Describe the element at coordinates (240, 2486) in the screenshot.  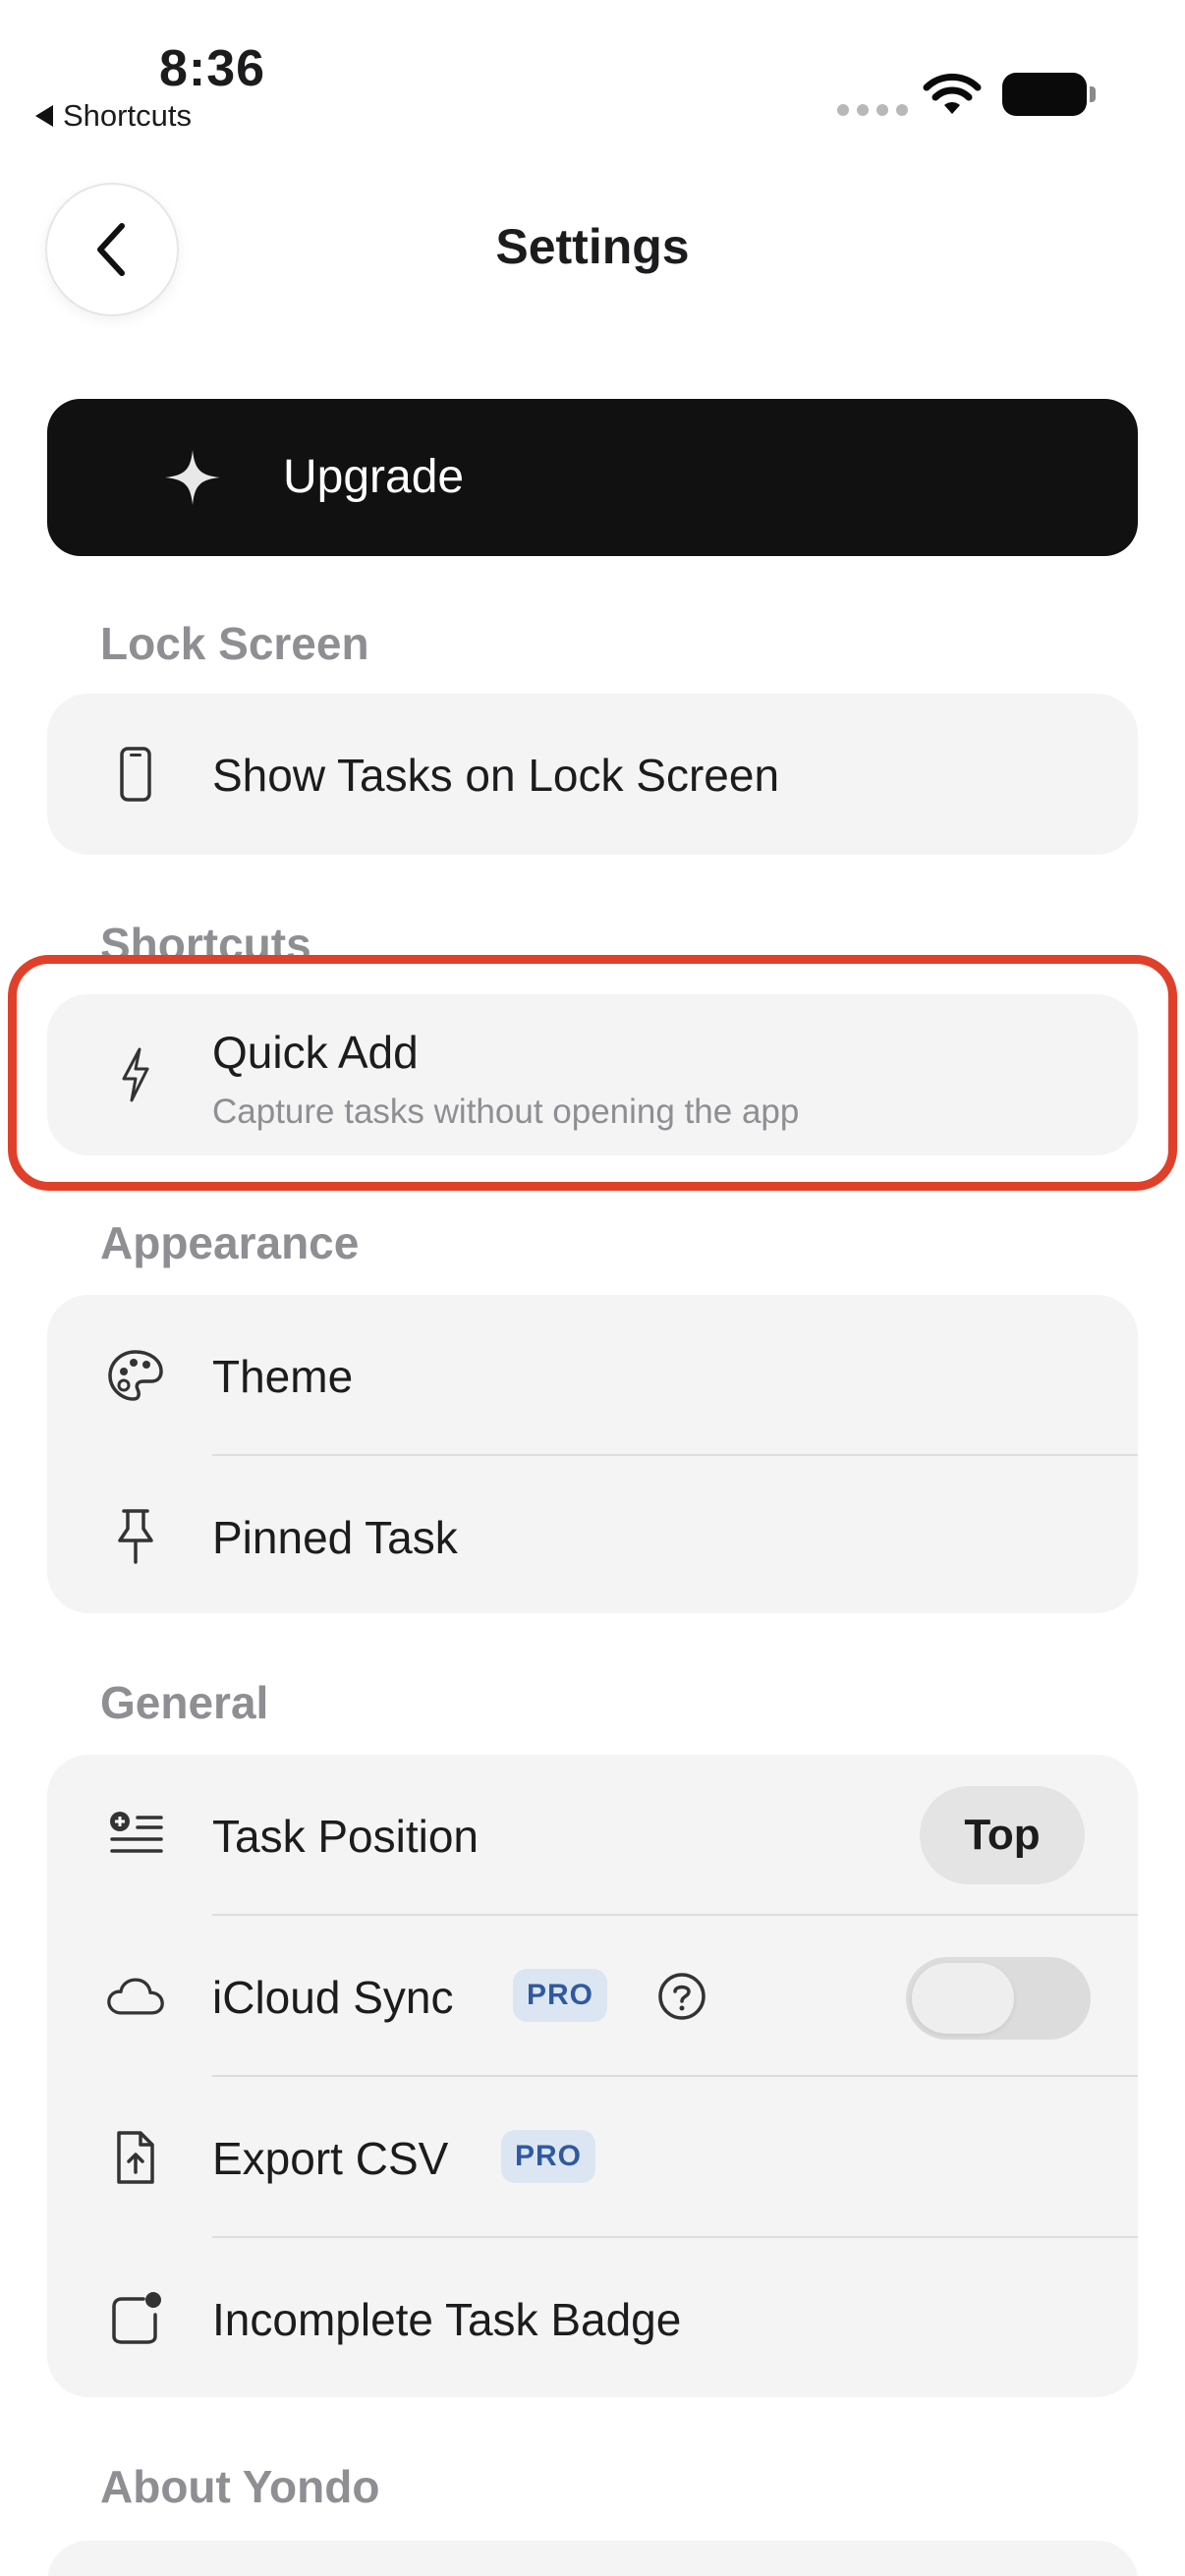
I see `section-title-about: About Yondo` at that location.